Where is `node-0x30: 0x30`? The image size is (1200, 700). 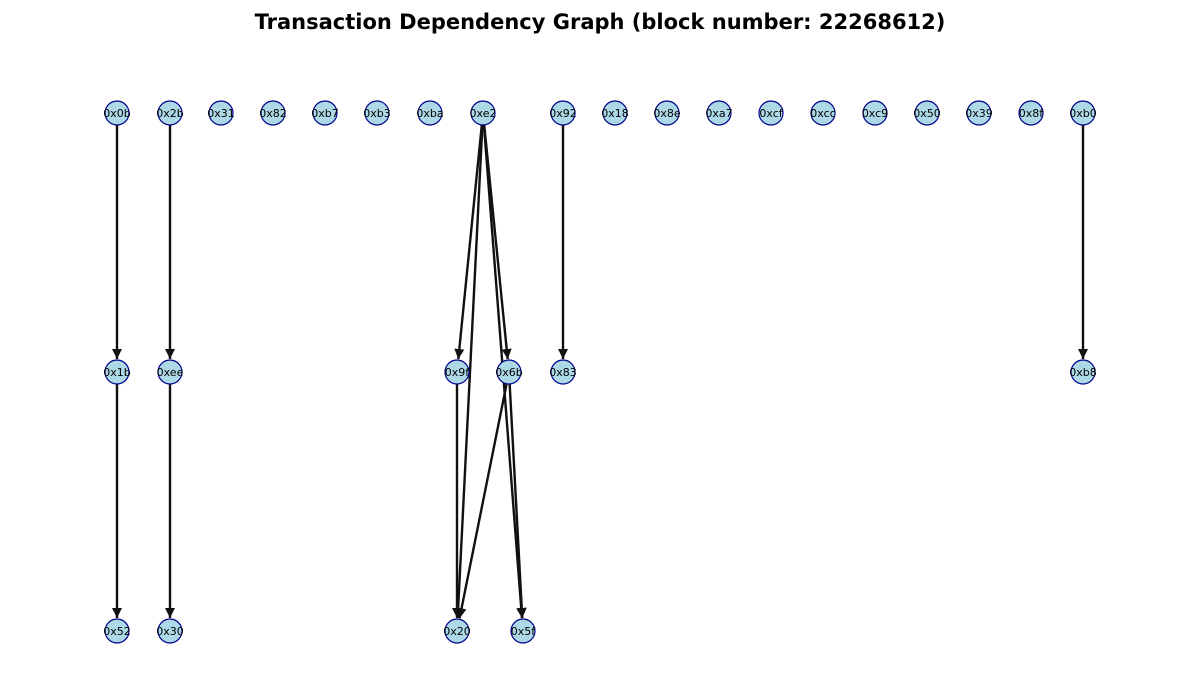
node-0x30: 0x30 is located at coordinates (170, 631).